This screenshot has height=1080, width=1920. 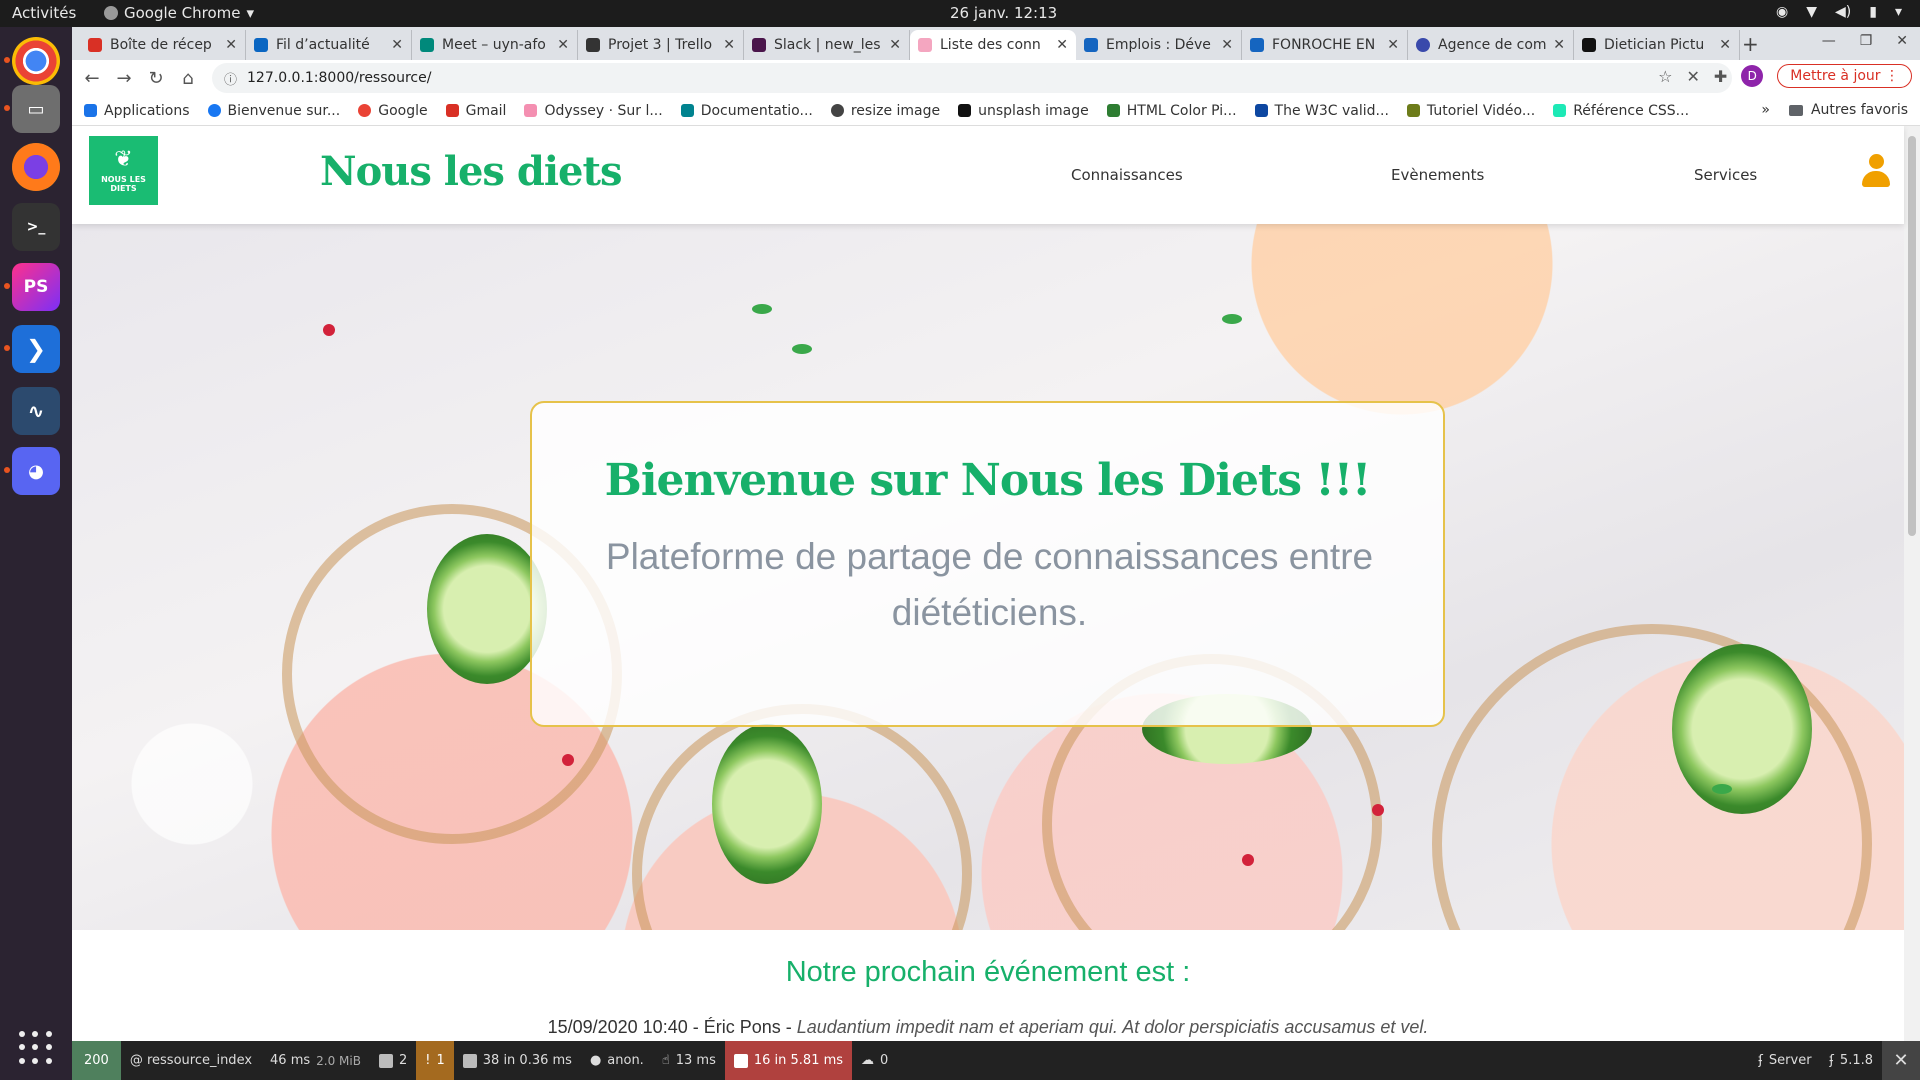 I want to click on volume-icon: ◀), so click(x=1843, y=12).